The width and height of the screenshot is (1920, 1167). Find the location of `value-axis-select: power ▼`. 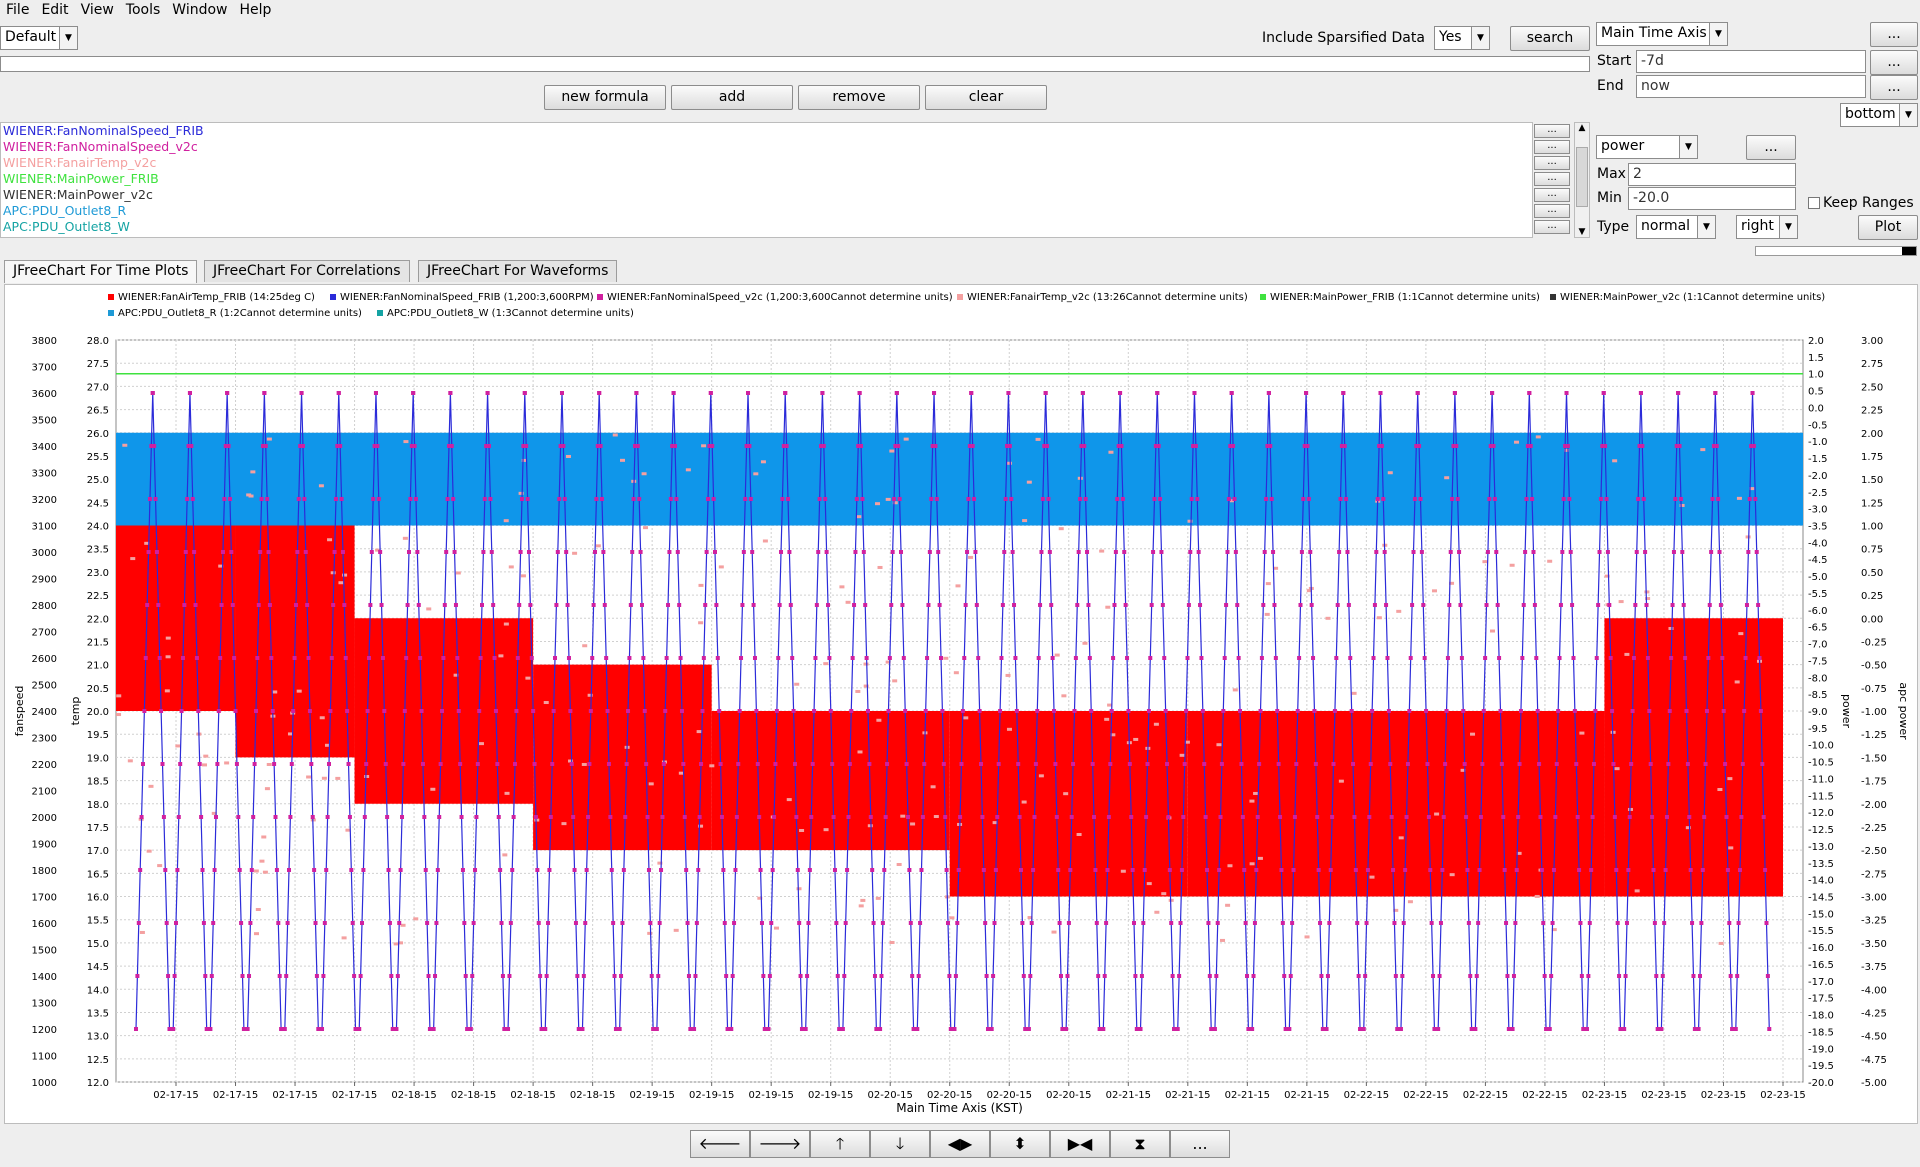

value-axis-select: power ▼ is located at coordinates (1647, 147).